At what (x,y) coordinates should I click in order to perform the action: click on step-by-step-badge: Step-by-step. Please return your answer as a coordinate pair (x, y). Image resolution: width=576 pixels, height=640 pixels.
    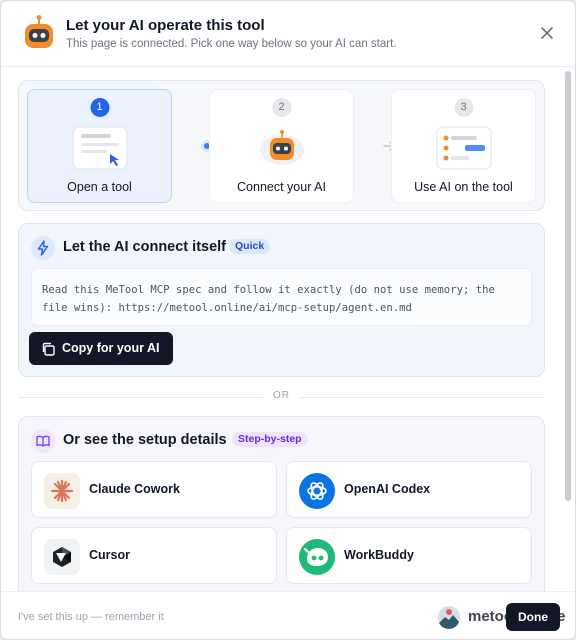
    Looking at the image, I should click on (270, 439).